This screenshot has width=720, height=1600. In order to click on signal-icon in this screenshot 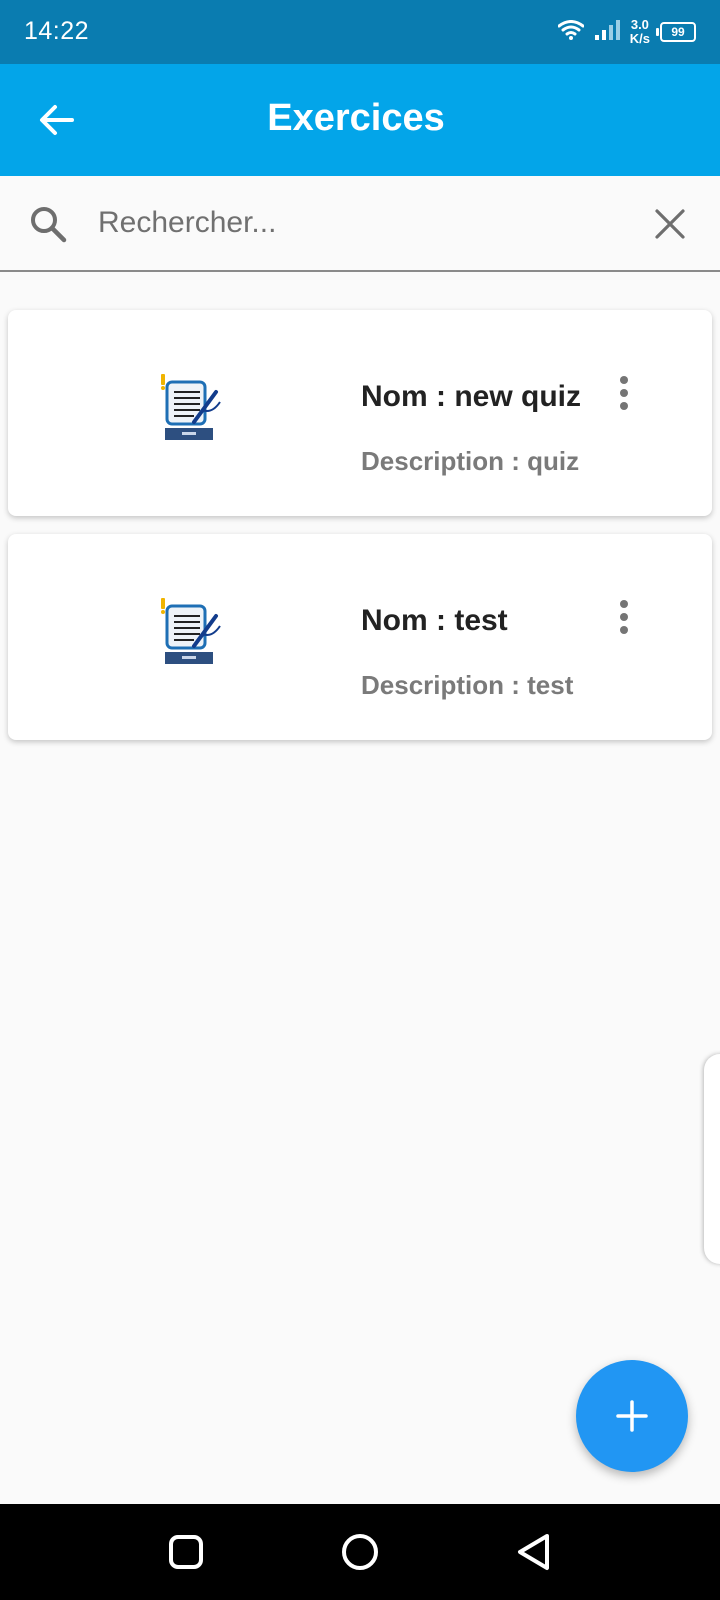, I will do `click(607, 32)`.